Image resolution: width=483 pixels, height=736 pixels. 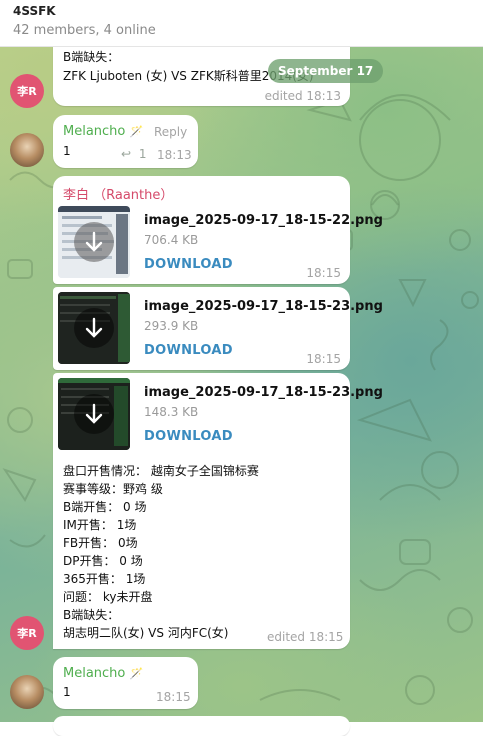 I want to click on message-line: FB开售： 0场, so click(x=100, y=543).